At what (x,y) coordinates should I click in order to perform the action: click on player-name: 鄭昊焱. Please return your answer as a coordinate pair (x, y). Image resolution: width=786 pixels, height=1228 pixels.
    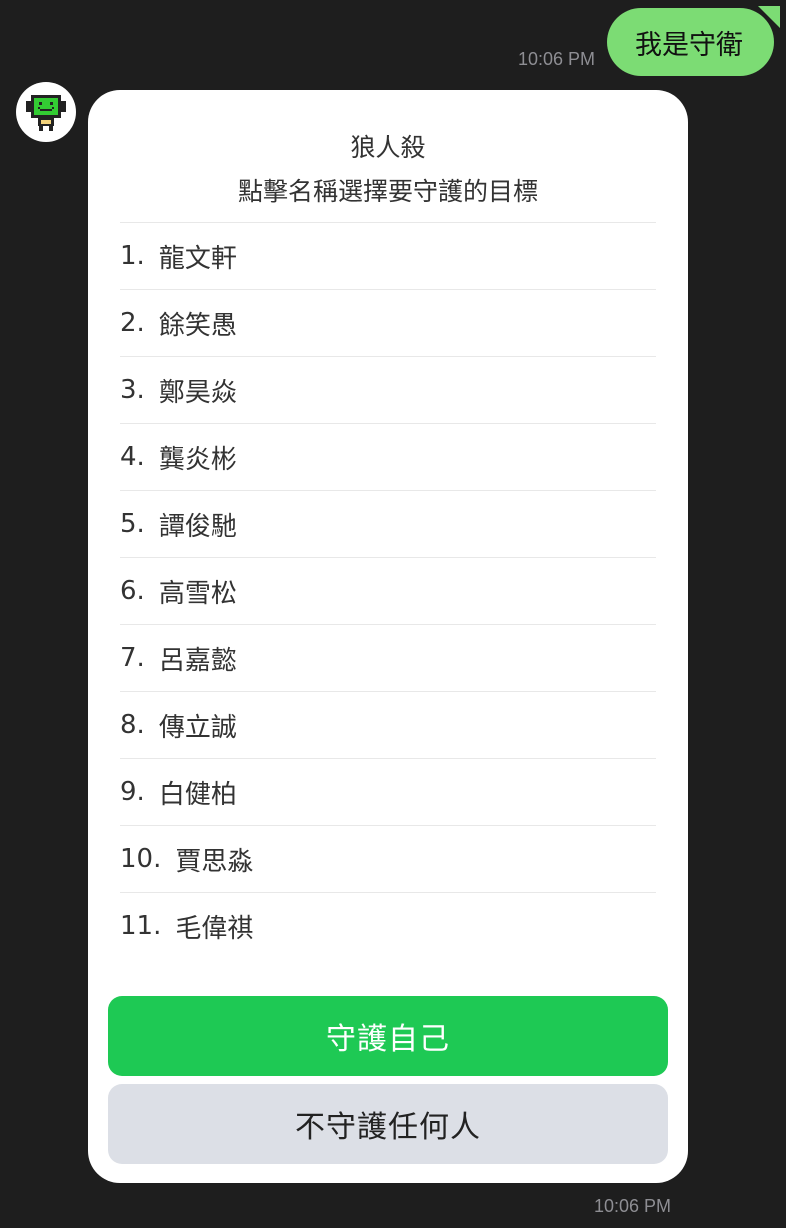
    Looking at the image, I should click on (197, 392).